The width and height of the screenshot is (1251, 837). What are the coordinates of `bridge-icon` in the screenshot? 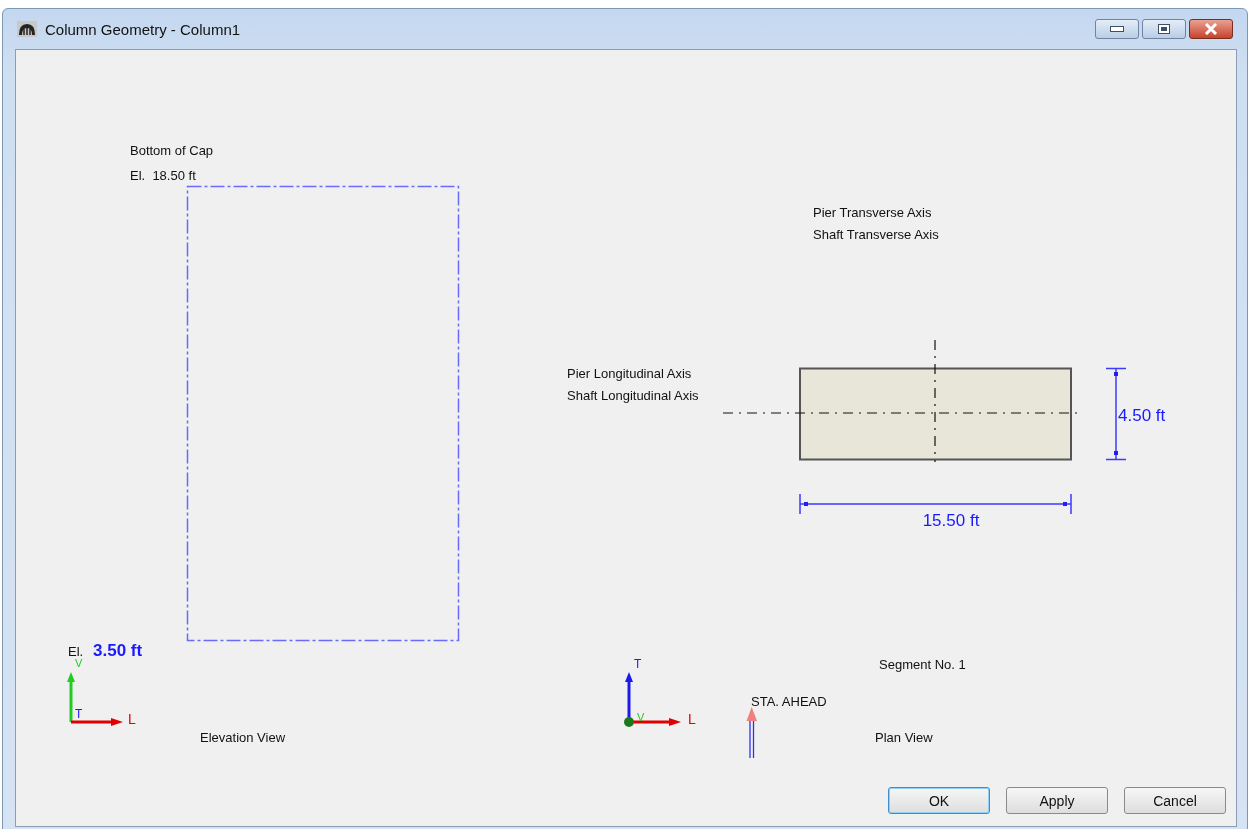 It's located at (27, 29).